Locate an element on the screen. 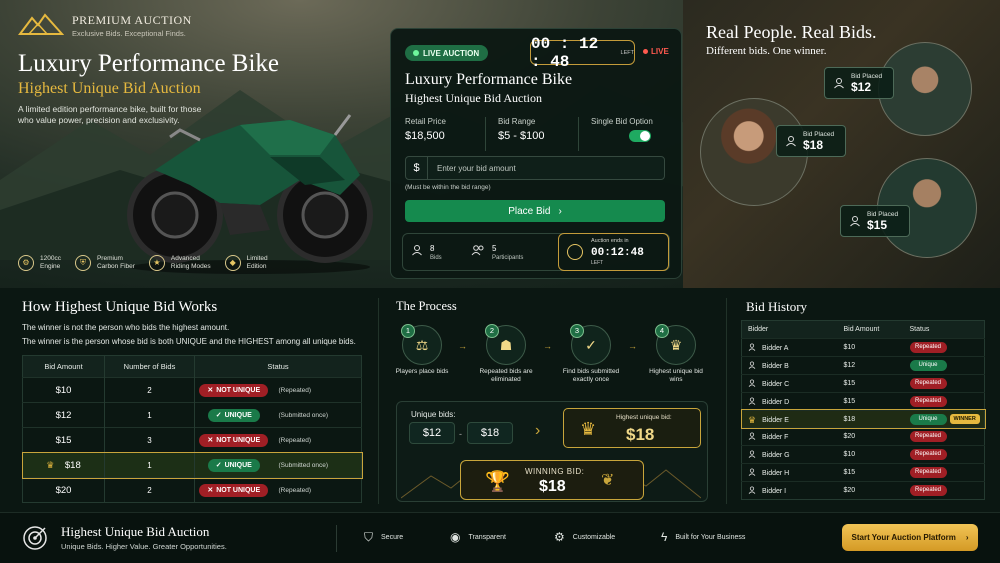 The width and height of the screenshot is (1000, 563). process-step-1: 1 ⚖ Players place bids is located at coordinates (422, 349).